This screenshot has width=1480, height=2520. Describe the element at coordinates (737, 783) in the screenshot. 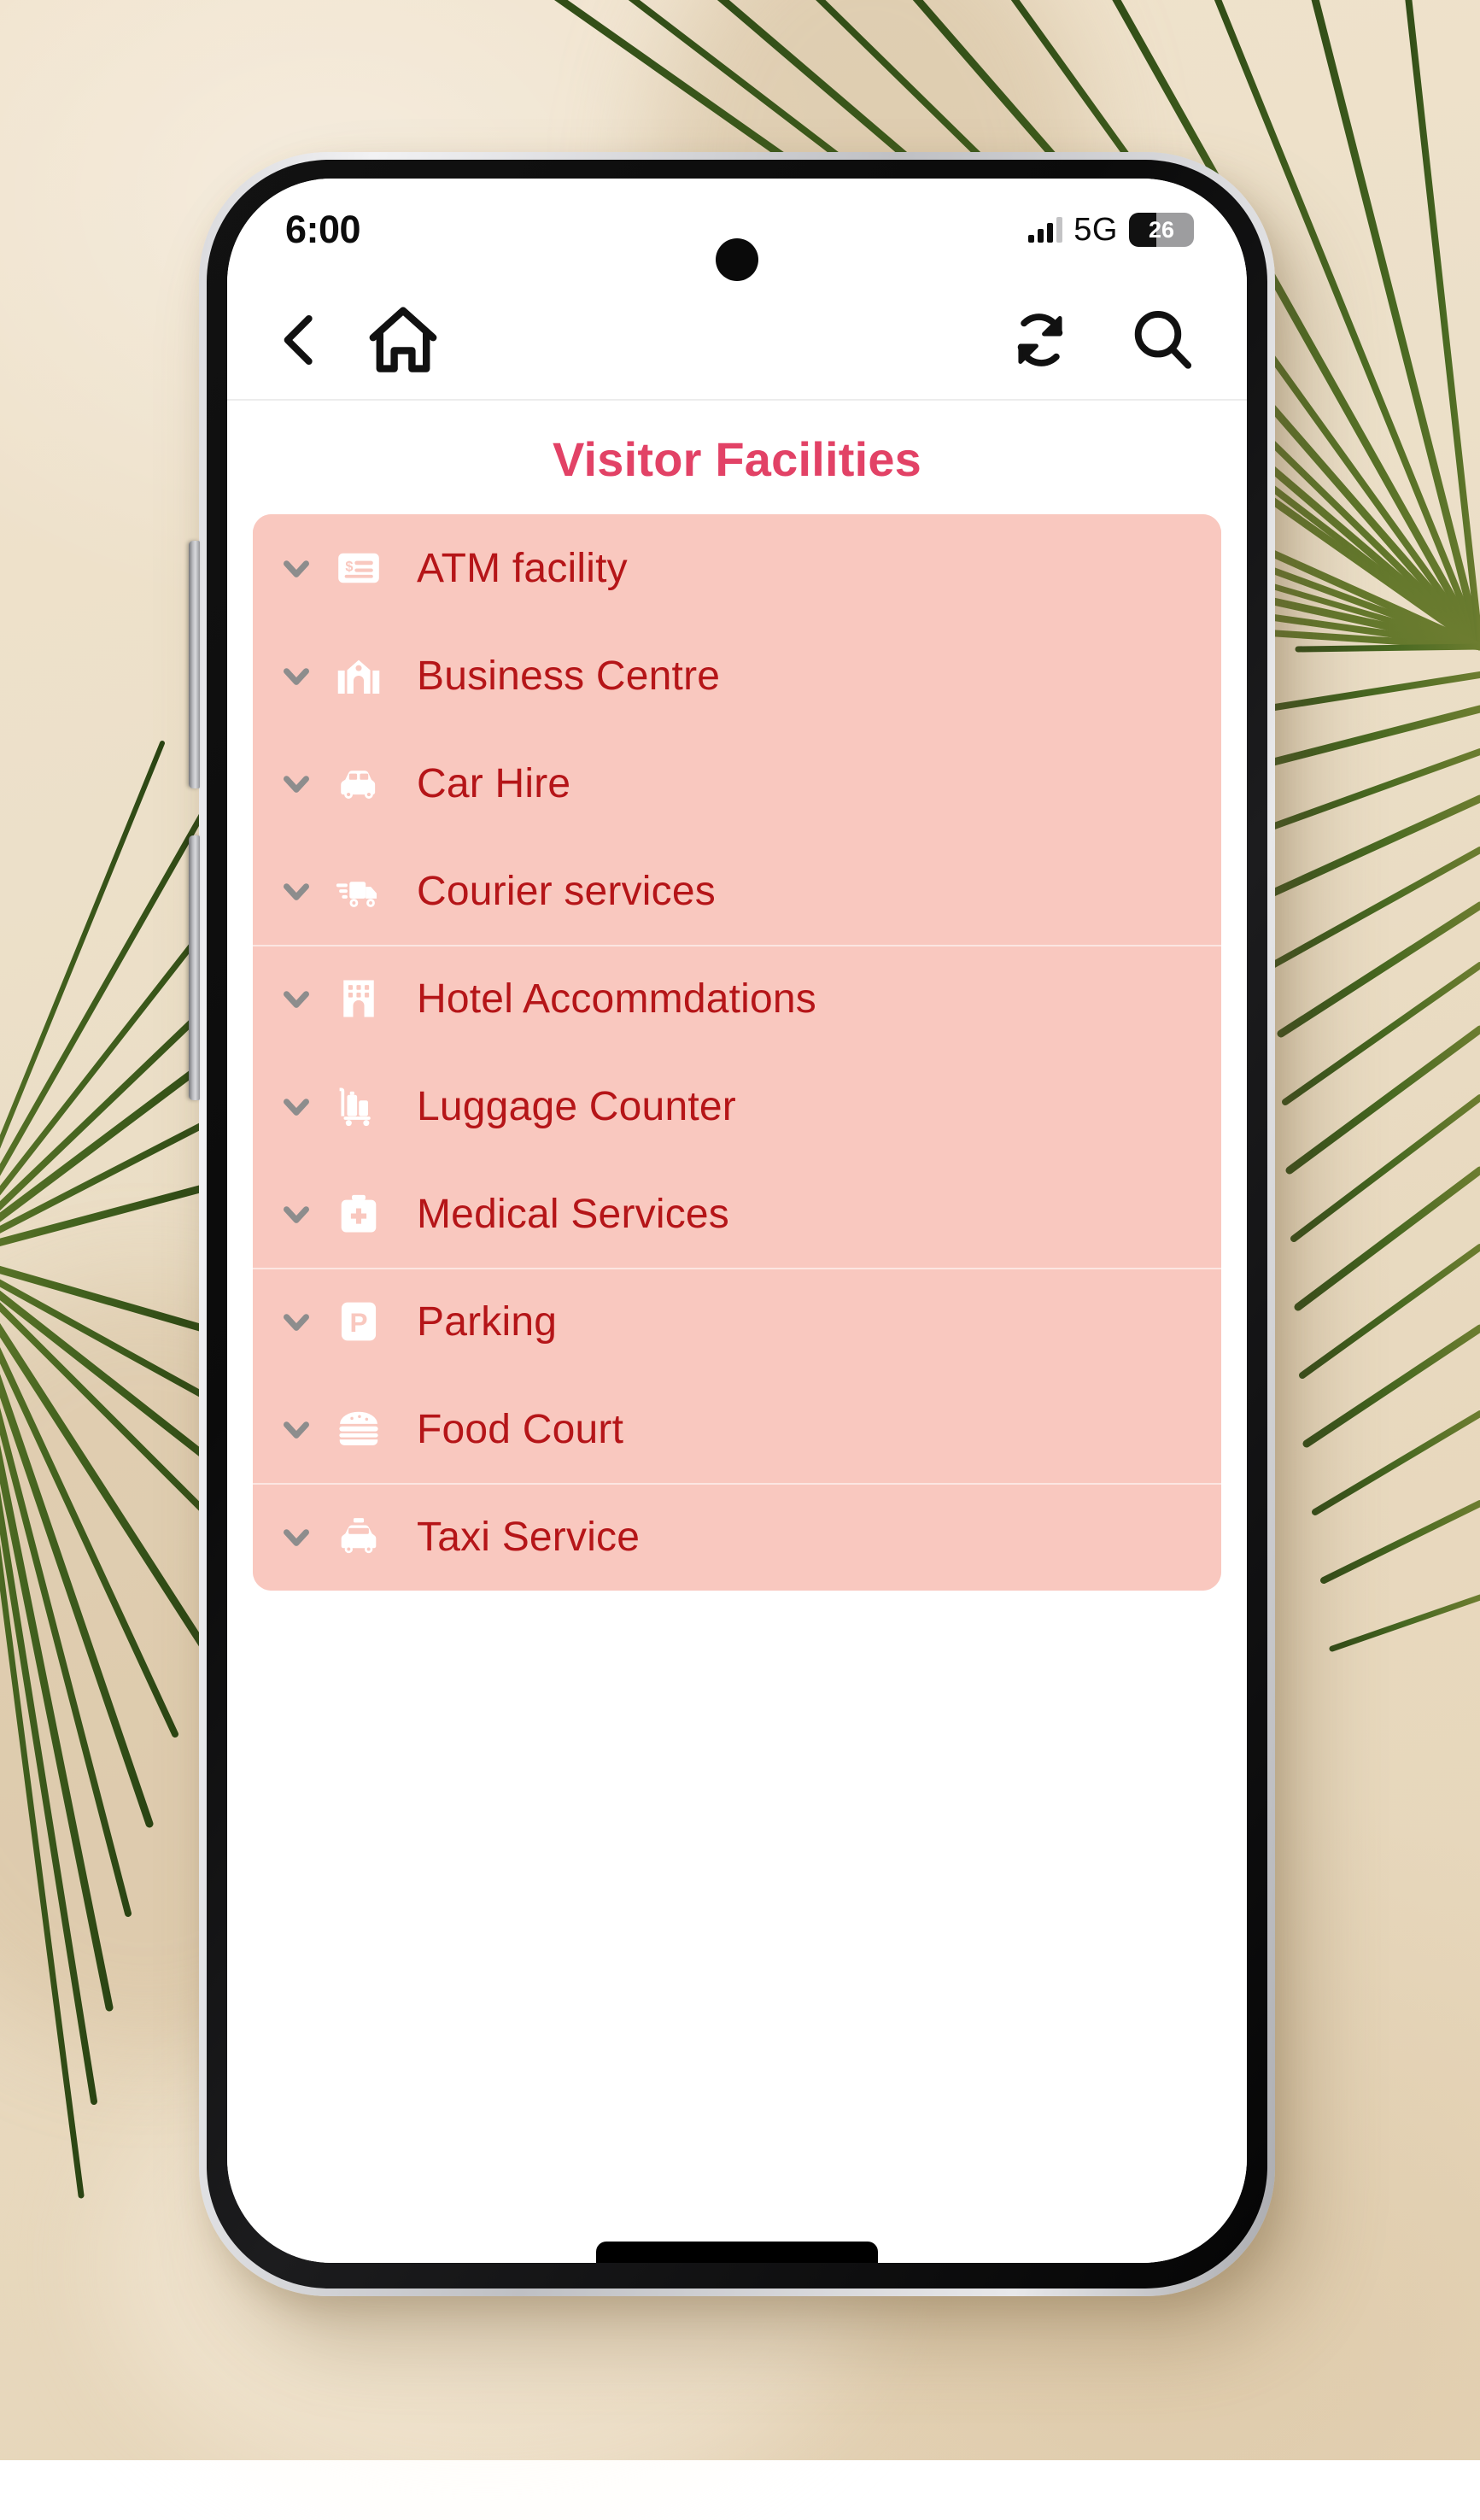

I see `facility-row: Car Hire` at that location.